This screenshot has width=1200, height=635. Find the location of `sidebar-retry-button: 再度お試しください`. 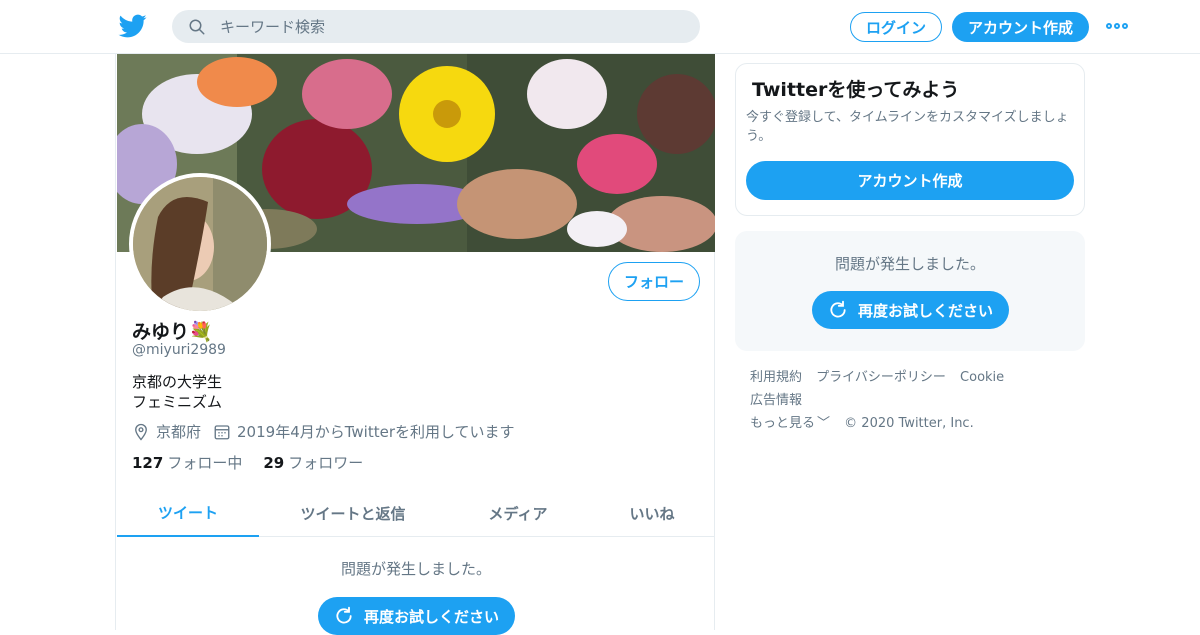

sidebar-retry-button: 再度お試しください is located at coordinates (910, 310).